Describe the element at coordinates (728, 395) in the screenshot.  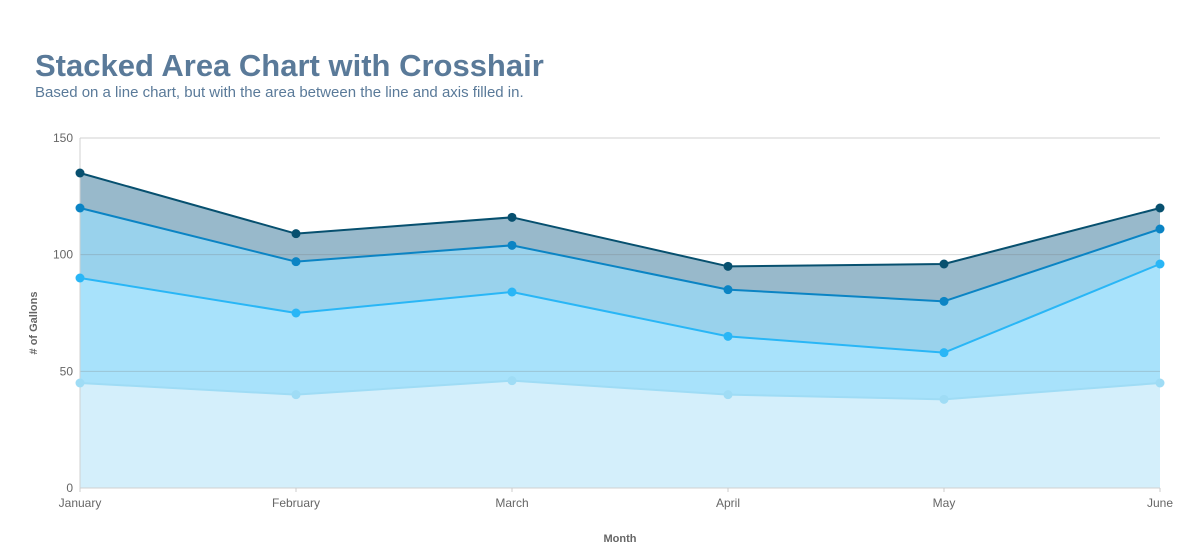
I see `point-series-1-april` at that location.